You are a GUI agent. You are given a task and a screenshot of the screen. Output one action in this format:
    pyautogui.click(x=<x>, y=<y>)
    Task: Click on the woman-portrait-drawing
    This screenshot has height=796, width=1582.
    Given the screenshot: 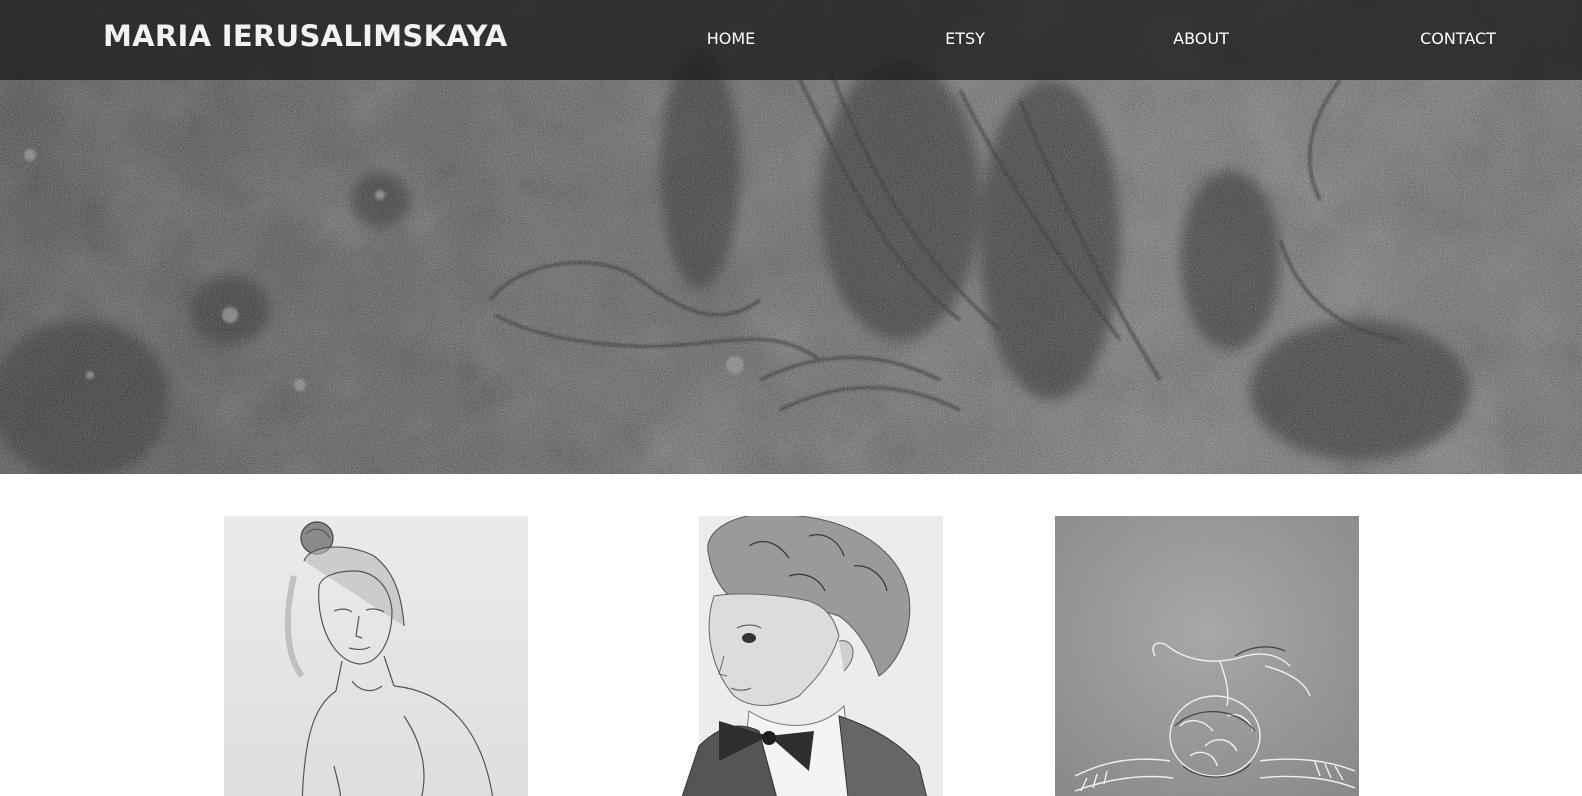 What is the action you would take?
    pyautogui.click(x=376, y=656)
    